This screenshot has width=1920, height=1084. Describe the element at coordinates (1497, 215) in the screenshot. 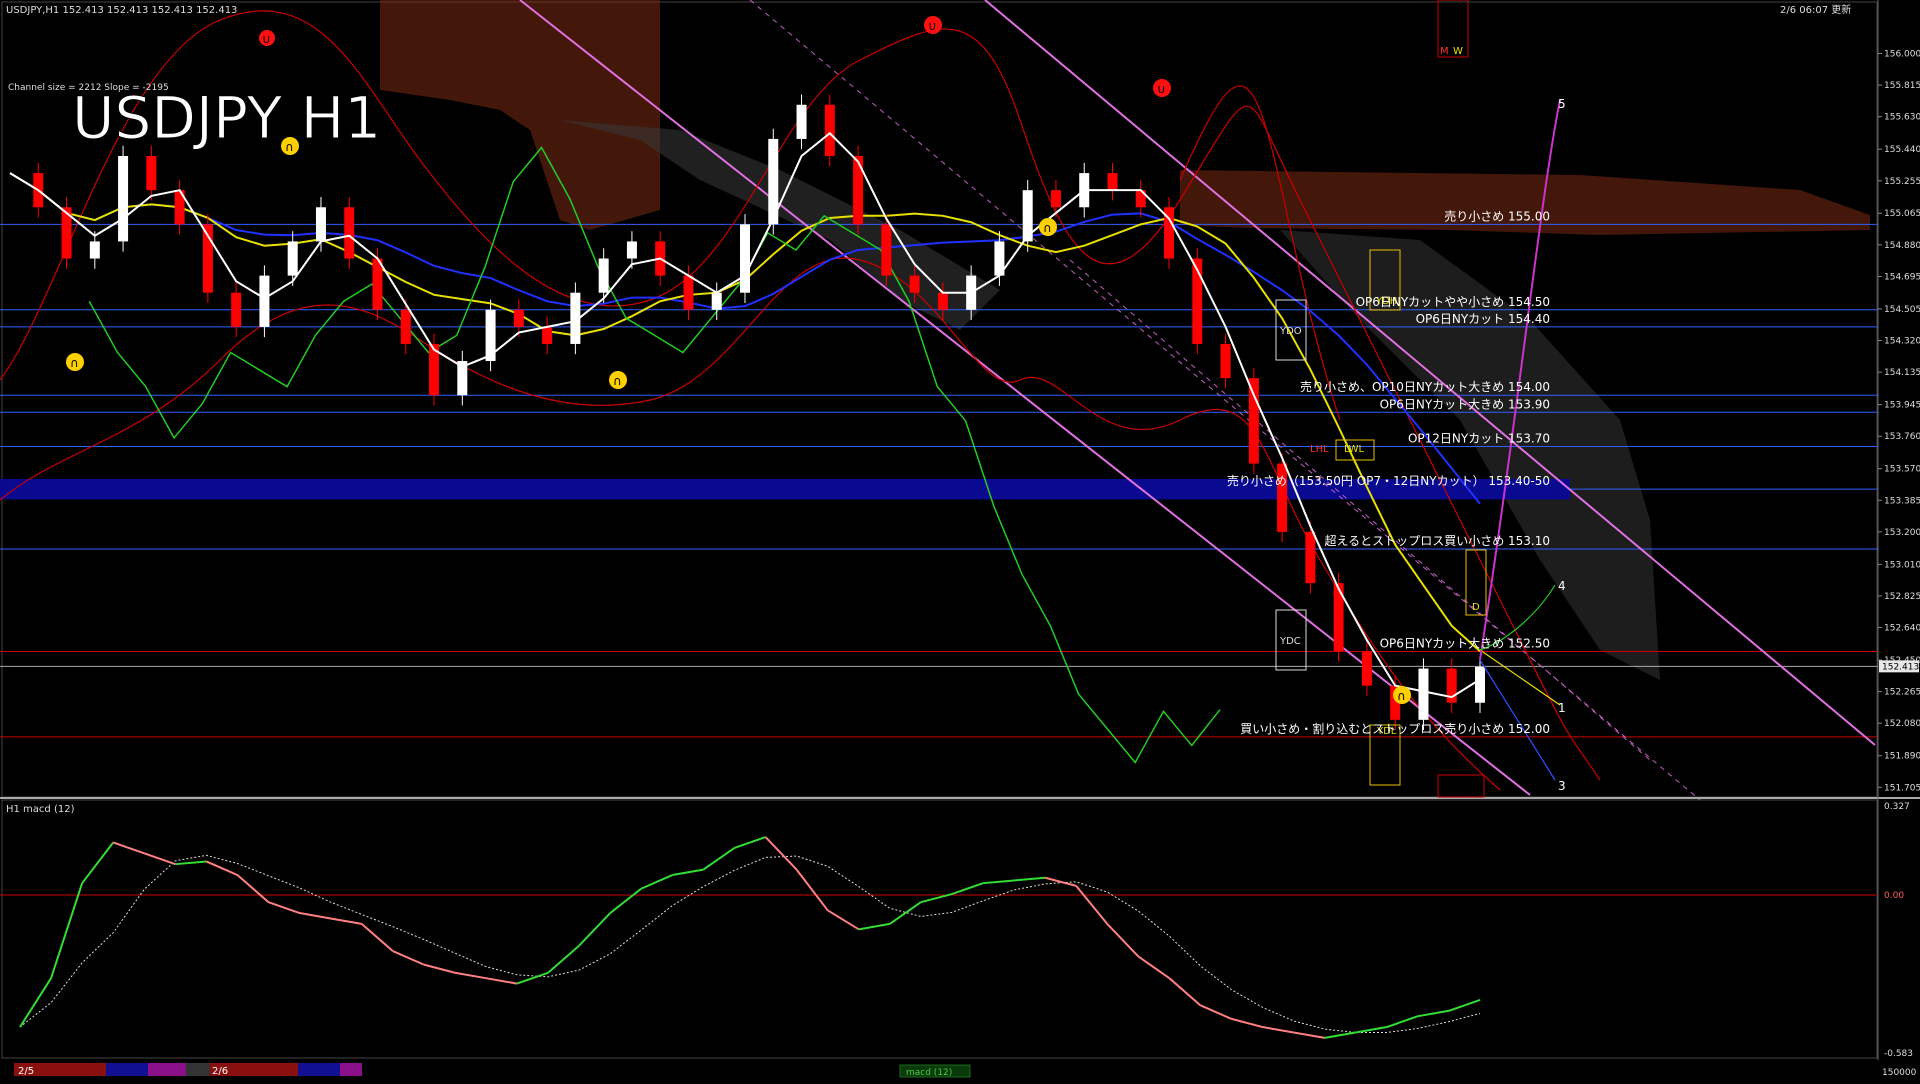

I see `level-annotation: 売り小さめ 155.00` at that location.